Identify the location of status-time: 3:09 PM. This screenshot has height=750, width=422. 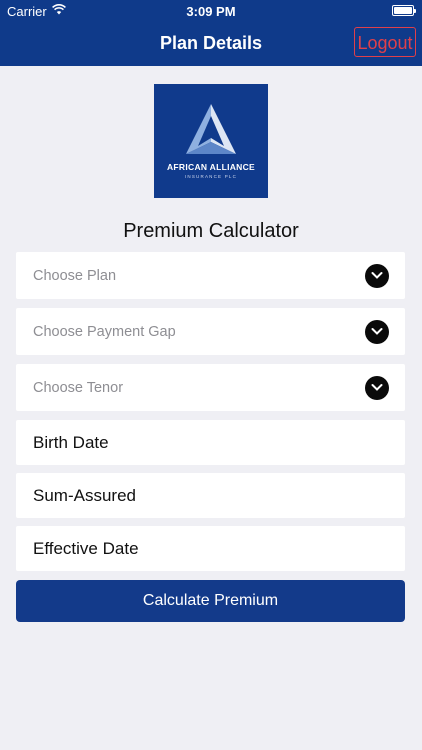
(211, 11).